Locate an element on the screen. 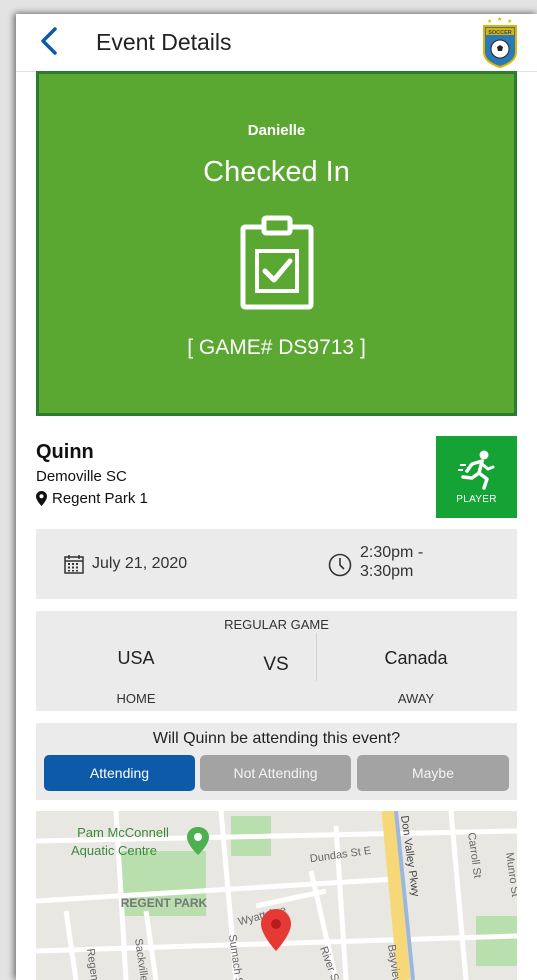 This screenshot has width=537, height=980. page-title: Event Details is located at coordinates (164, 42).